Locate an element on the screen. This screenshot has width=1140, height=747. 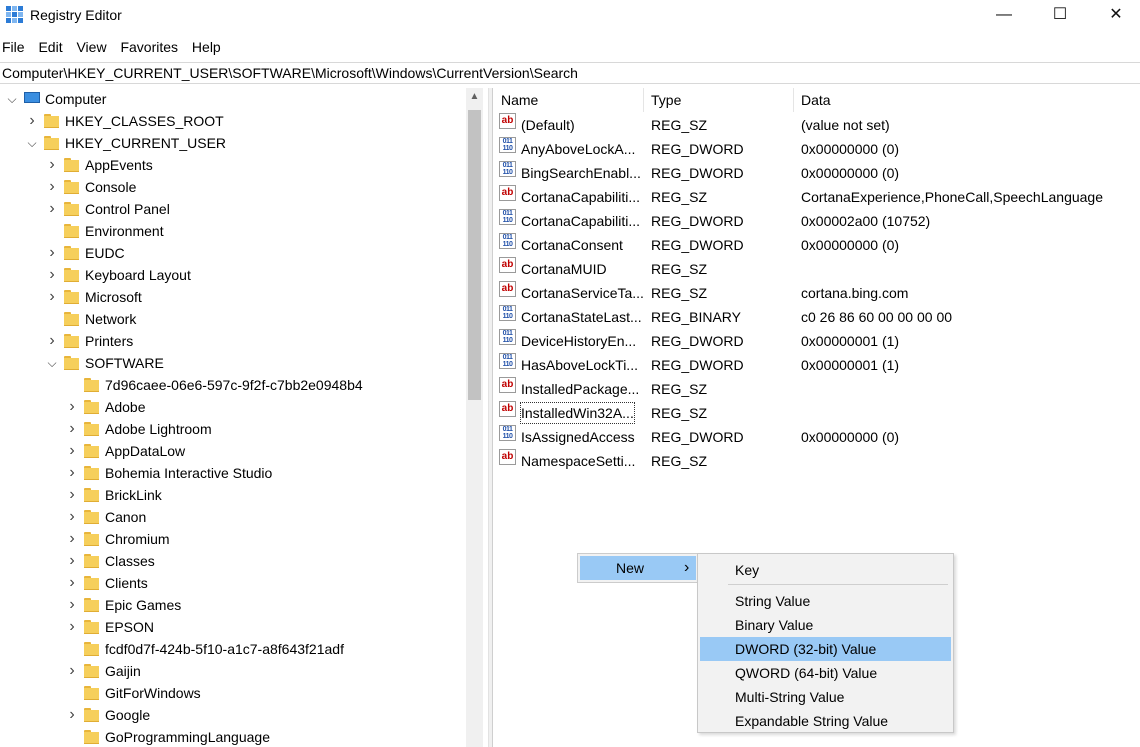
close-button: ✕ is located at coordinates (1114, 16).